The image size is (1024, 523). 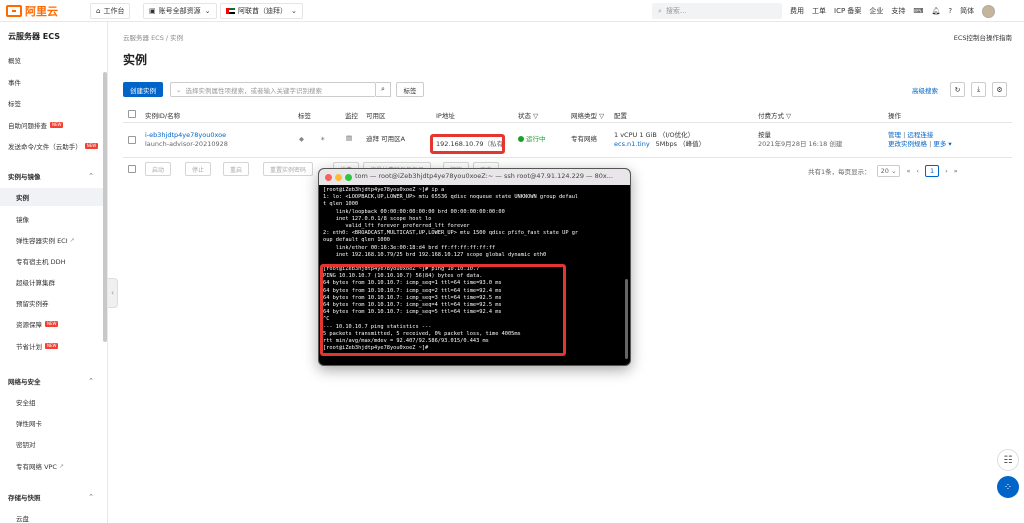 What do you see at coordinates (349, 138) in the screenshot?
I see `monitor-icon: ▤` at bounding box center [349, 138].